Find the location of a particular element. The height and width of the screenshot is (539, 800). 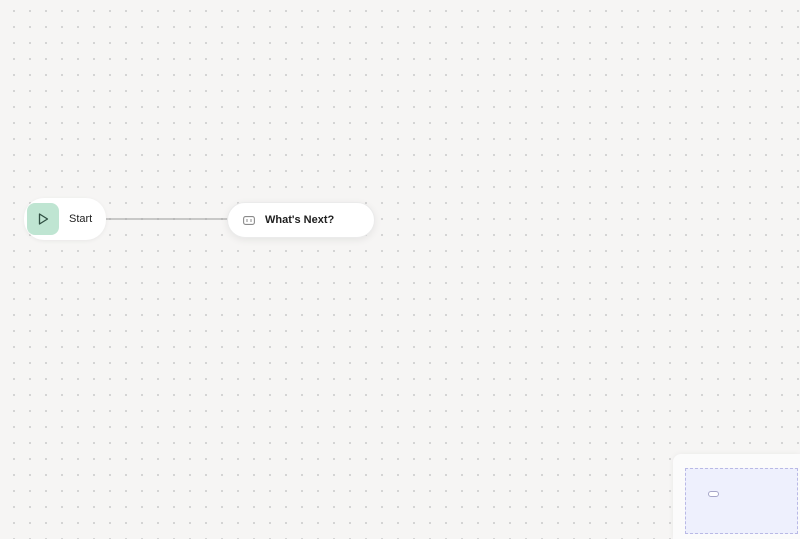

whats-next-node: What's Next? is located at coordinates (301, 220).